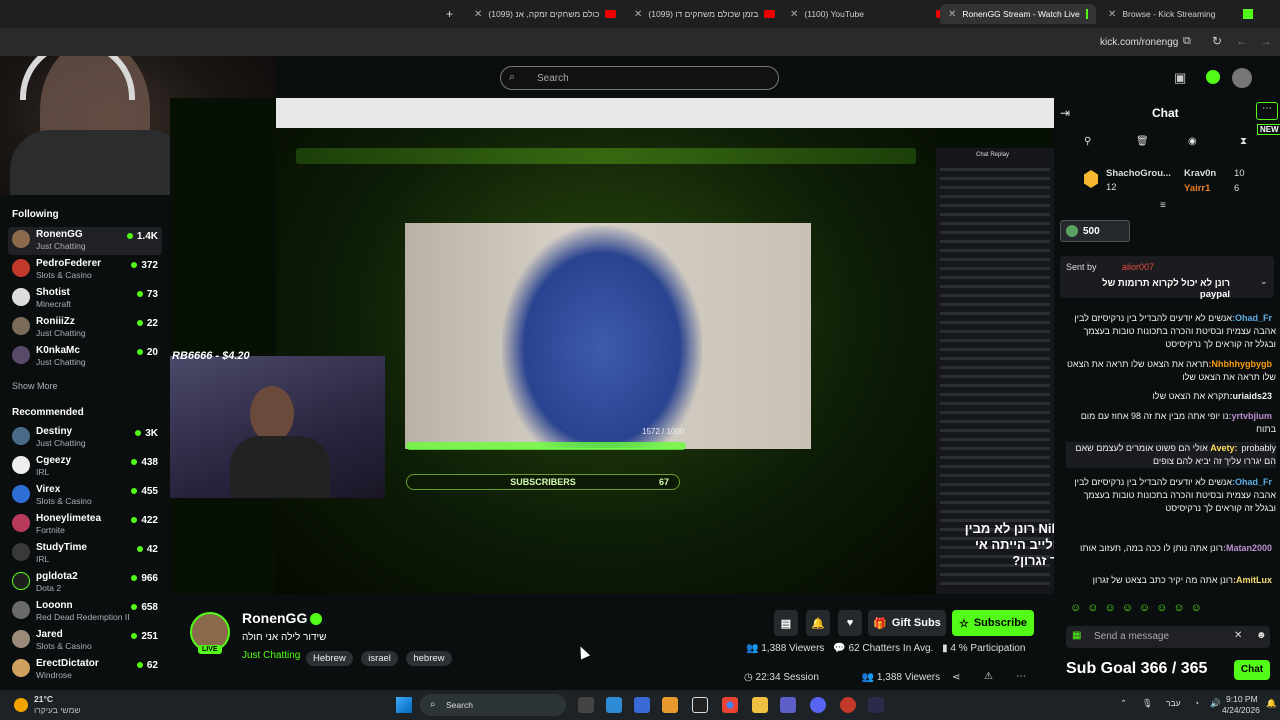 The width and height of the screenshot is (1280, 720). What do you see at coordinates (639, 78) in the screenshot?
I see `search-input: ⌕ Search` at bounding box center [639, 78].